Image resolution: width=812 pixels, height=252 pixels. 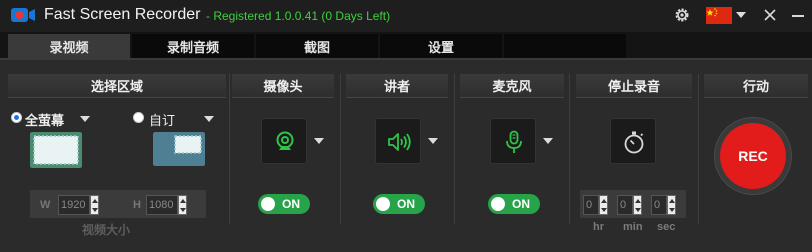 I want to click on section-microphone: 麦克风, so click(x=512, y=86).